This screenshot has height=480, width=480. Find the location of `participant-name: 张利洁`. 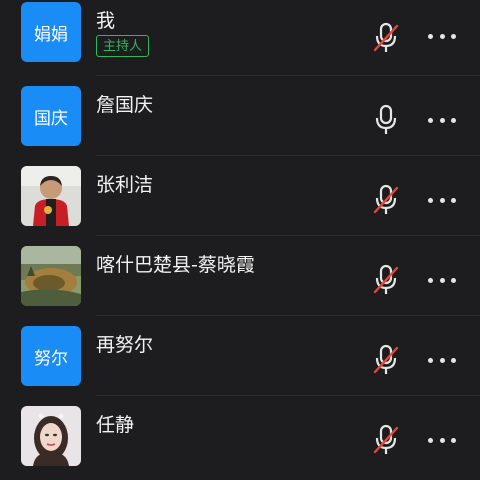

participant-name: 张利洁 is located at coordinates (125, 185).